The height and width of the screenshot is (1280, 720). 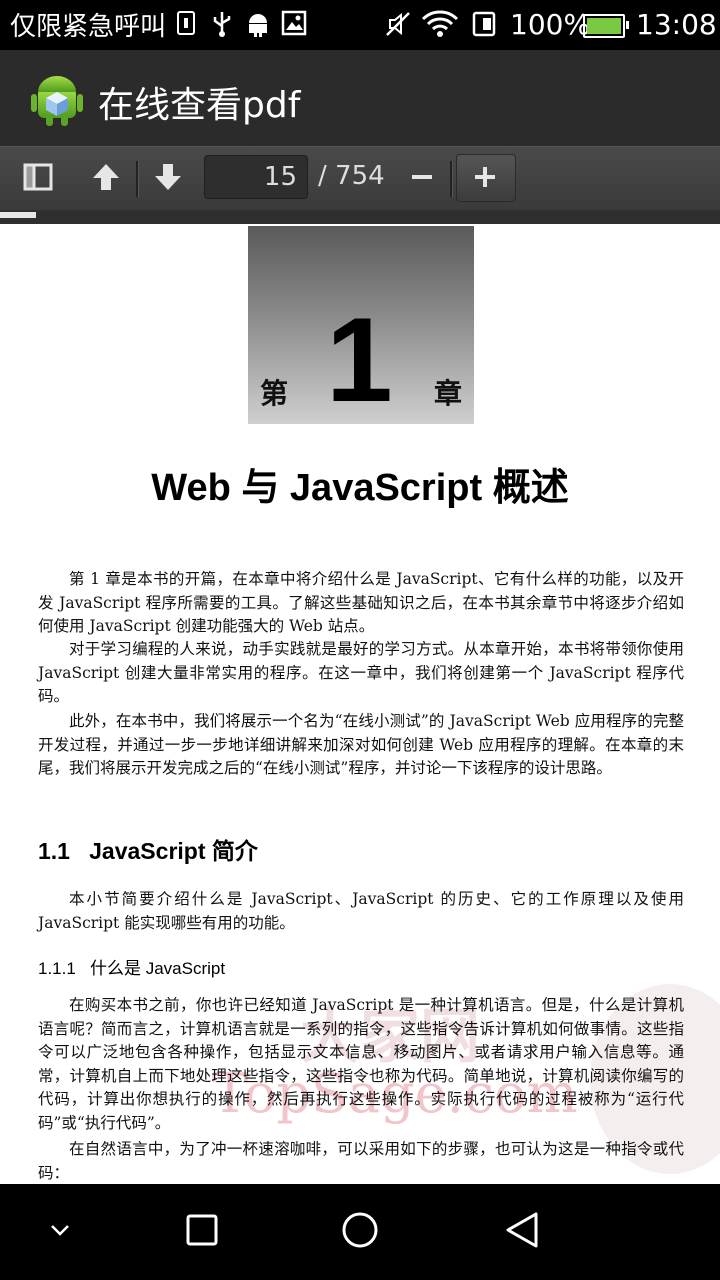 I want to click on data-icon, so click(x=484, y=24).